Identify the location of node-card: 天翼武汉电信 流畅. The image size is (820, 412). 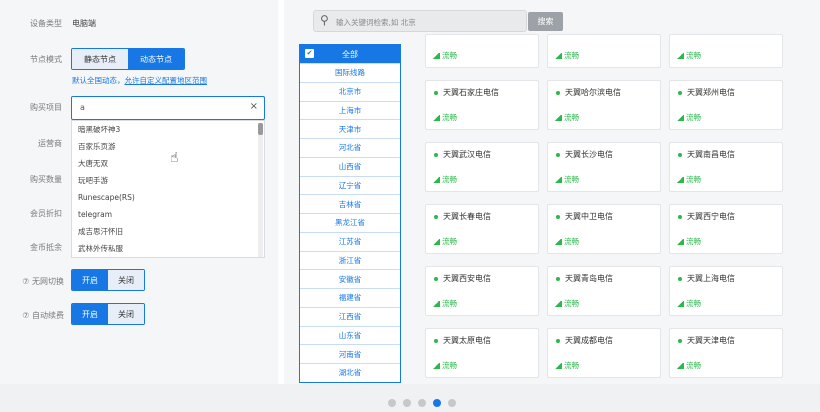
(482, 167).